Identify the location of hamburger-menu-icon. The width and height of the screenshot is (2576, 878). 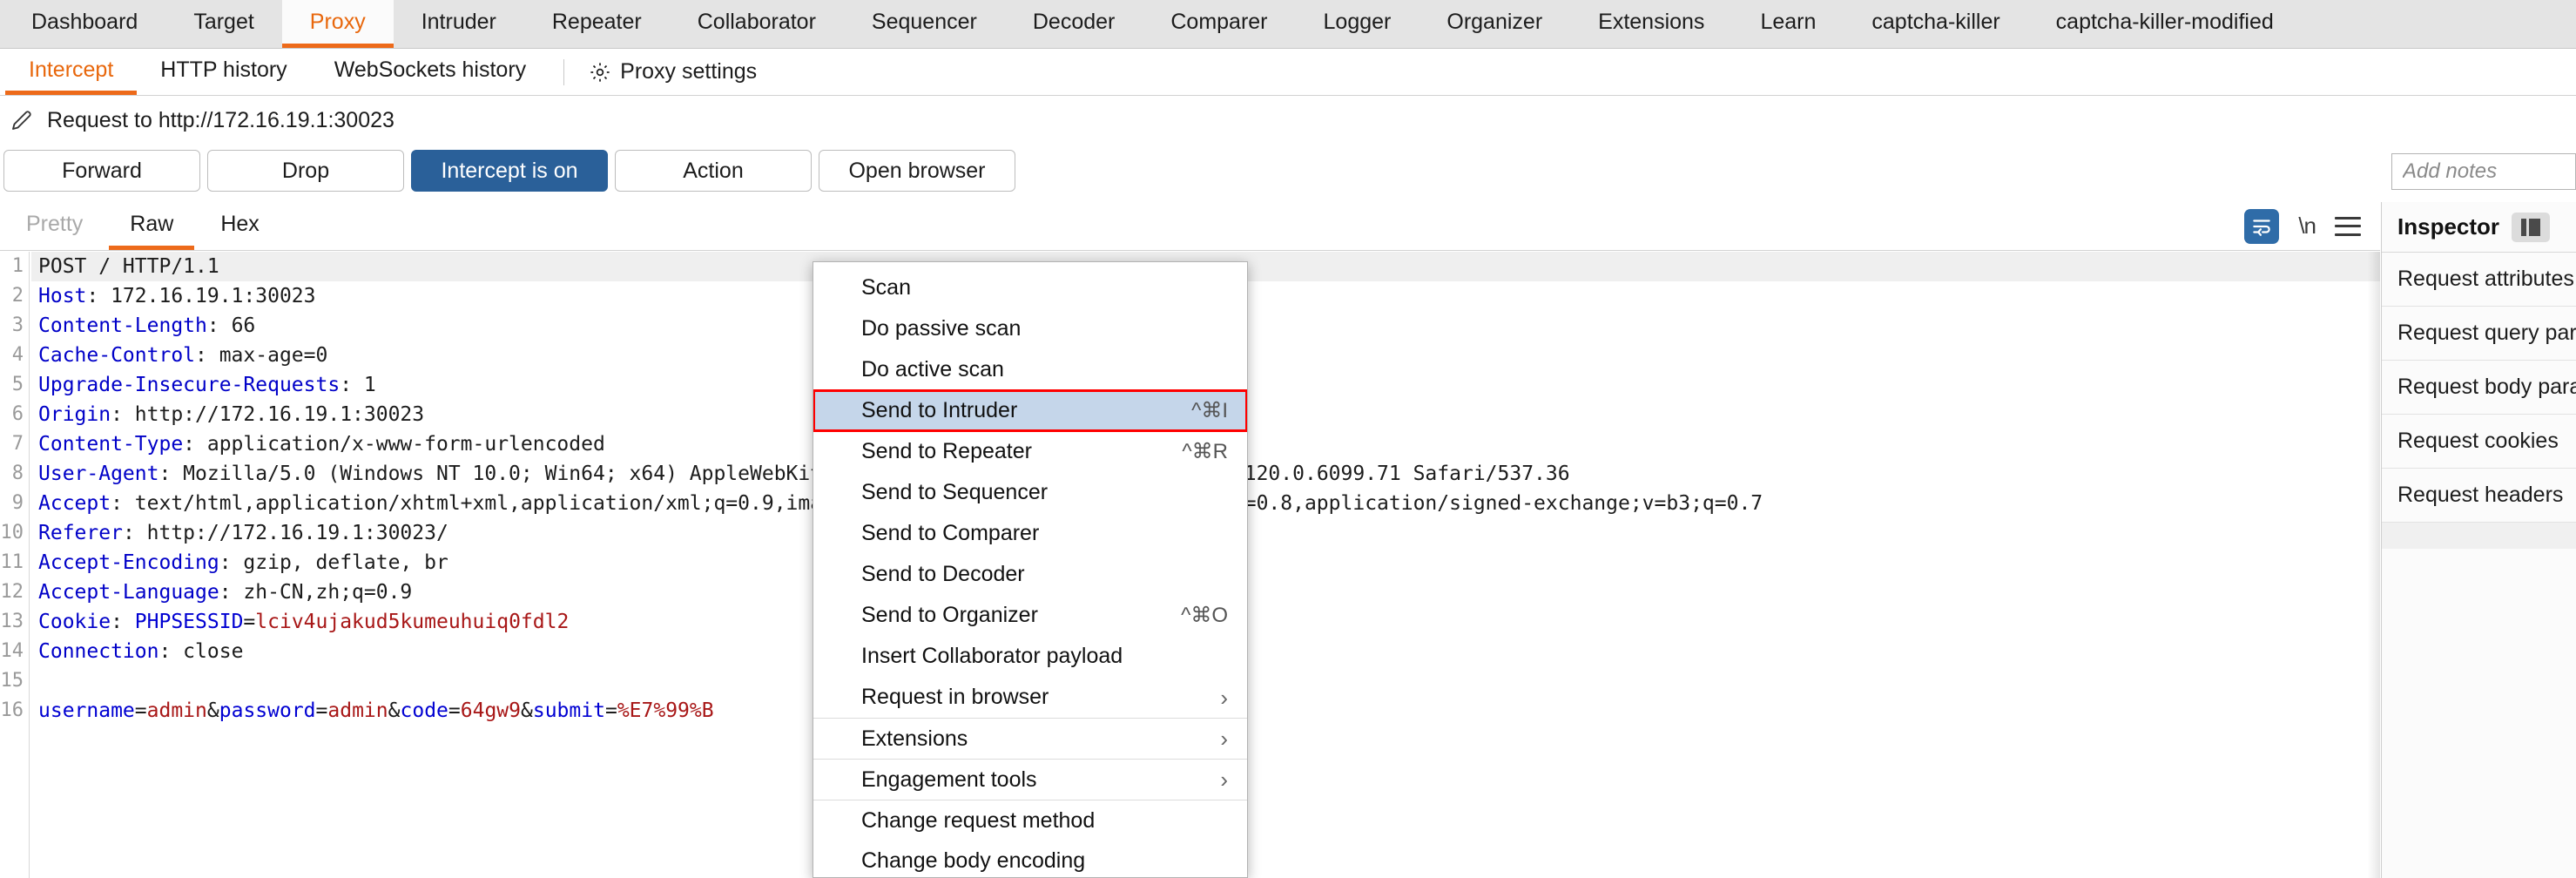
(2348, 226).